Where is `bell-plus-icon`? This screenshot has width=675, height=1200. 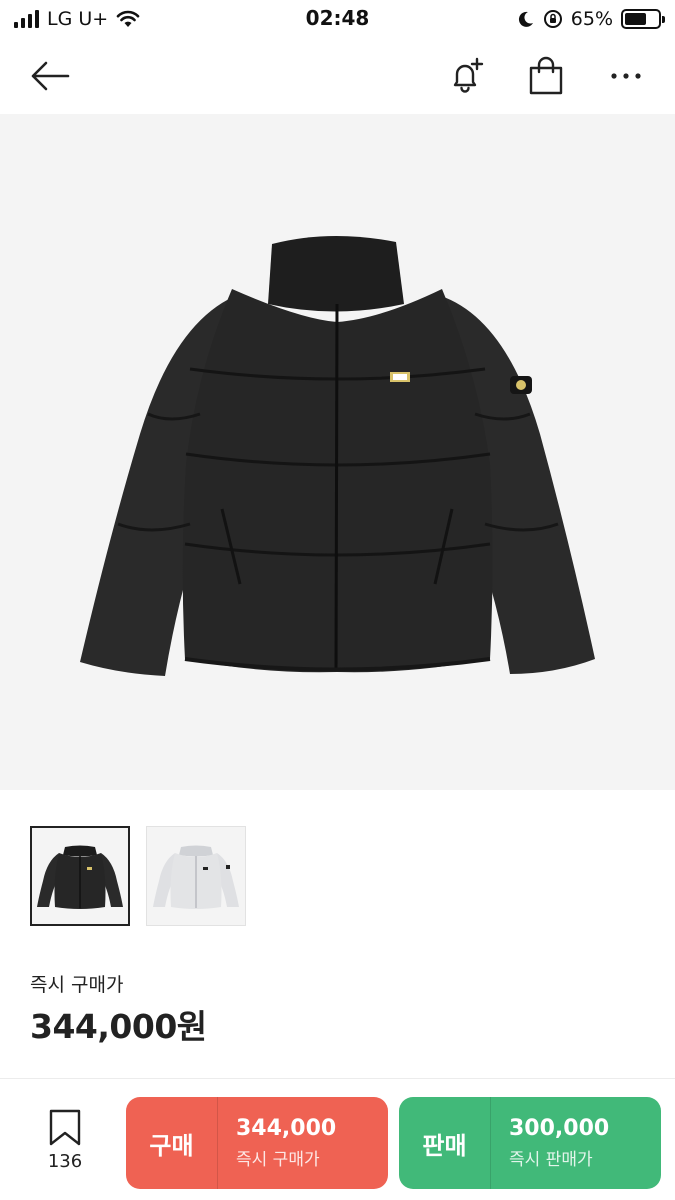
bell-plus-icon is located at coordinates (468, 75).